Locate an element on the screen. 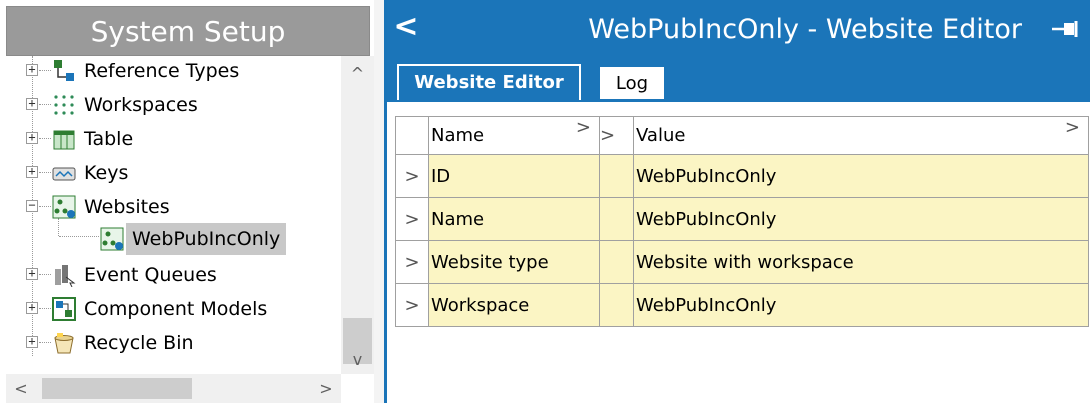 This screenshot has width=1090, height=405. tree-item-label: WebPubIncOnly is located at coordinates (206, 239).